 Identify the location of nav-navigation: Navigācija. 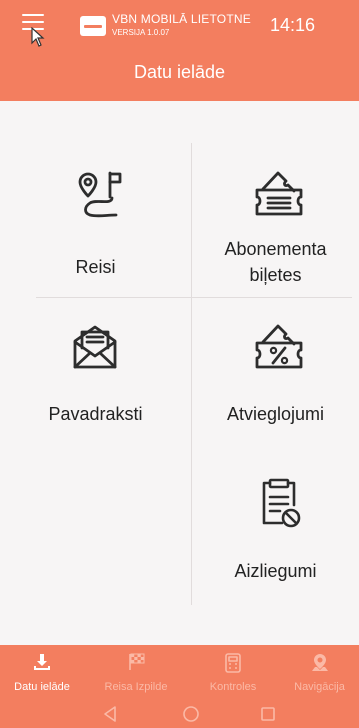
(319, 672).